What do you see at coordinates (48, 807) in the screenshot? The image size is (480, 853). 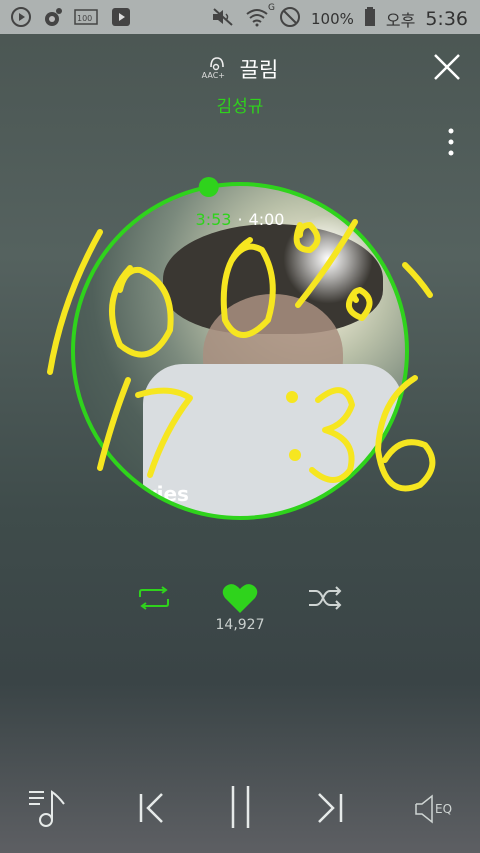 I see `playlist-icon` at bounding box center [48, 807].